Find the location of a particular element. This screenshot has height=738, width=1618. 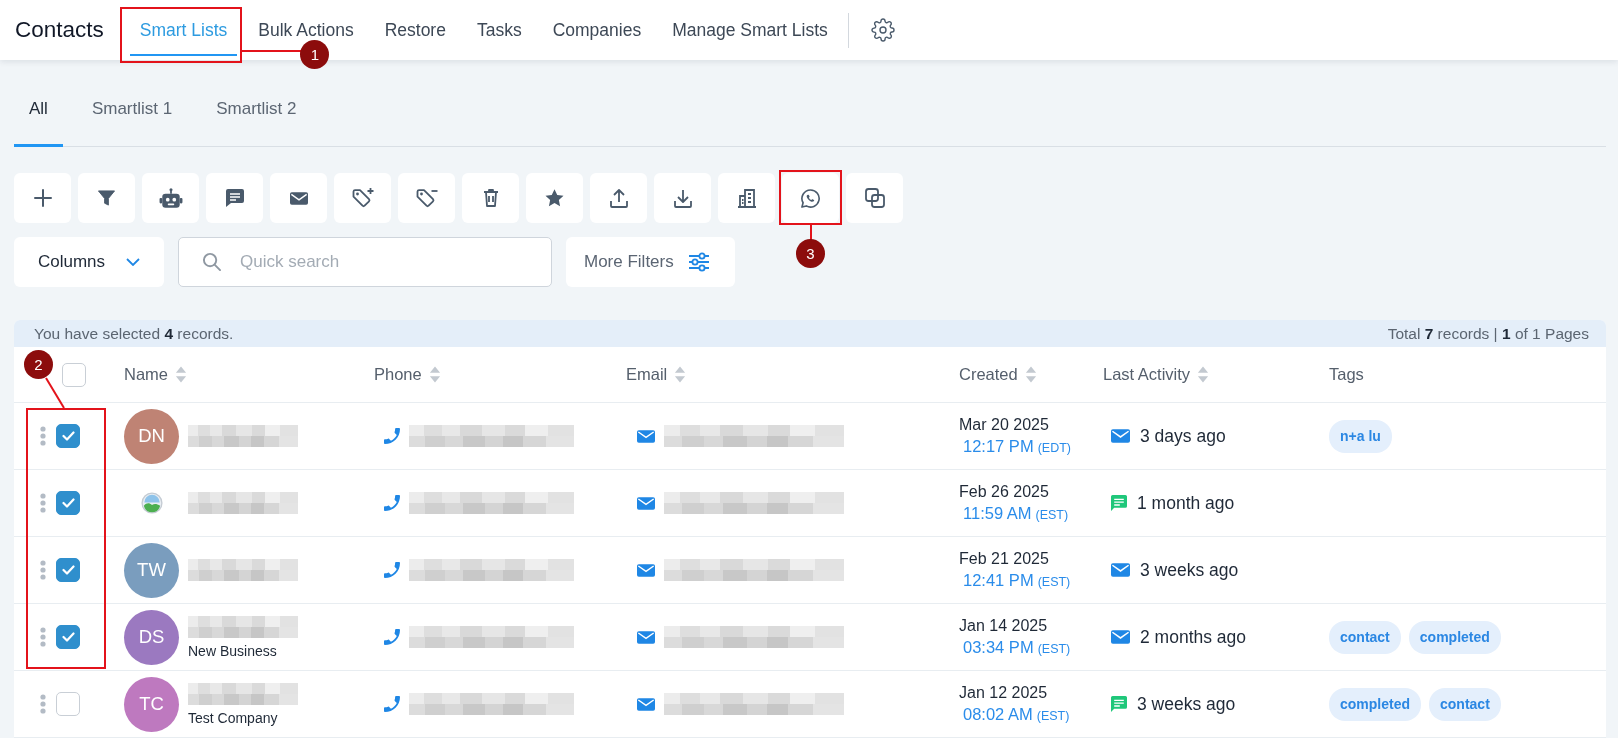

column-header: Created is located at coordinates (988, 374).